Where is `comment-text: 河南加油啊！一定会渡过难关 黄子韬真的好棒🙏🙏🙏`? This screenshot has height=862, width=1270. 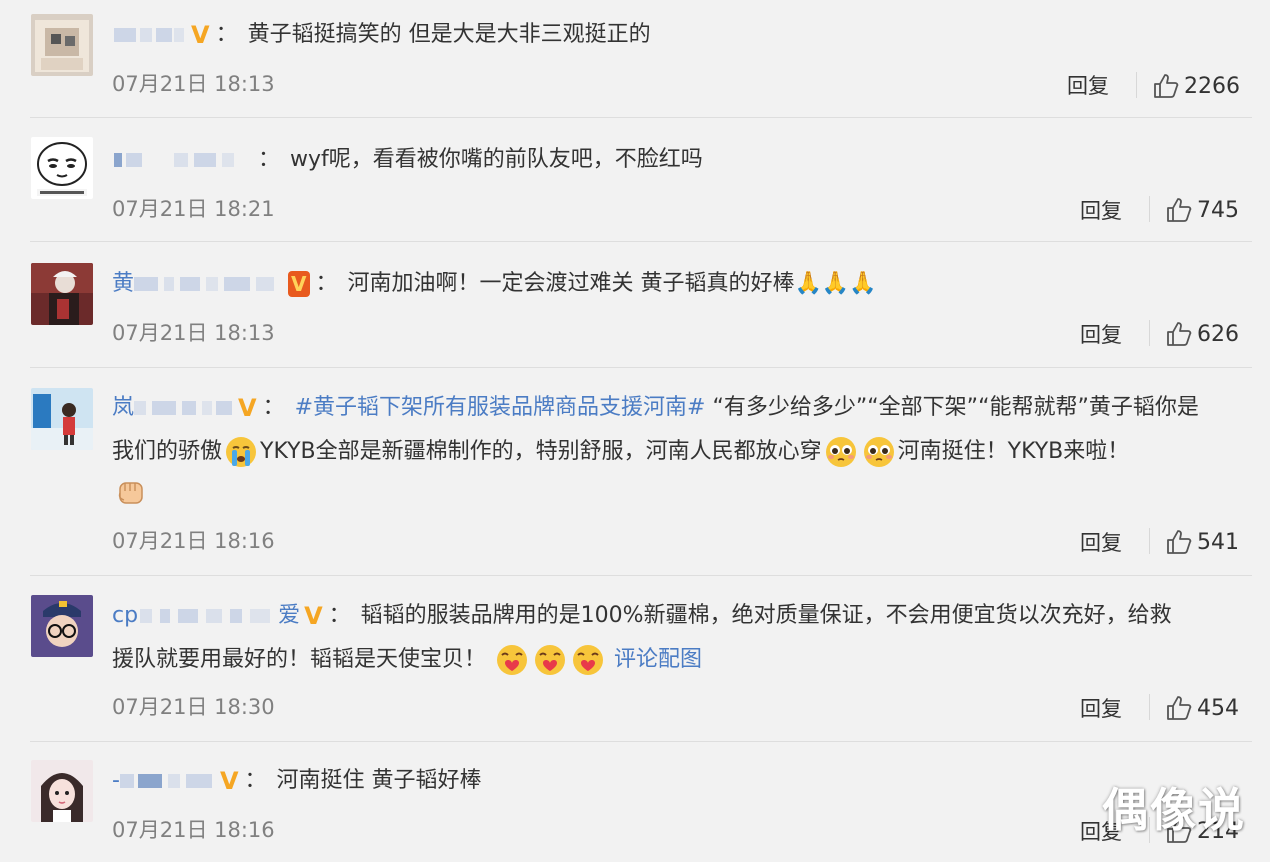 comment-text: 河南加油啊！一定会渡过难关 黄子韬真的好棒🙏🙏🙏 is located at coordinates (612, 283).